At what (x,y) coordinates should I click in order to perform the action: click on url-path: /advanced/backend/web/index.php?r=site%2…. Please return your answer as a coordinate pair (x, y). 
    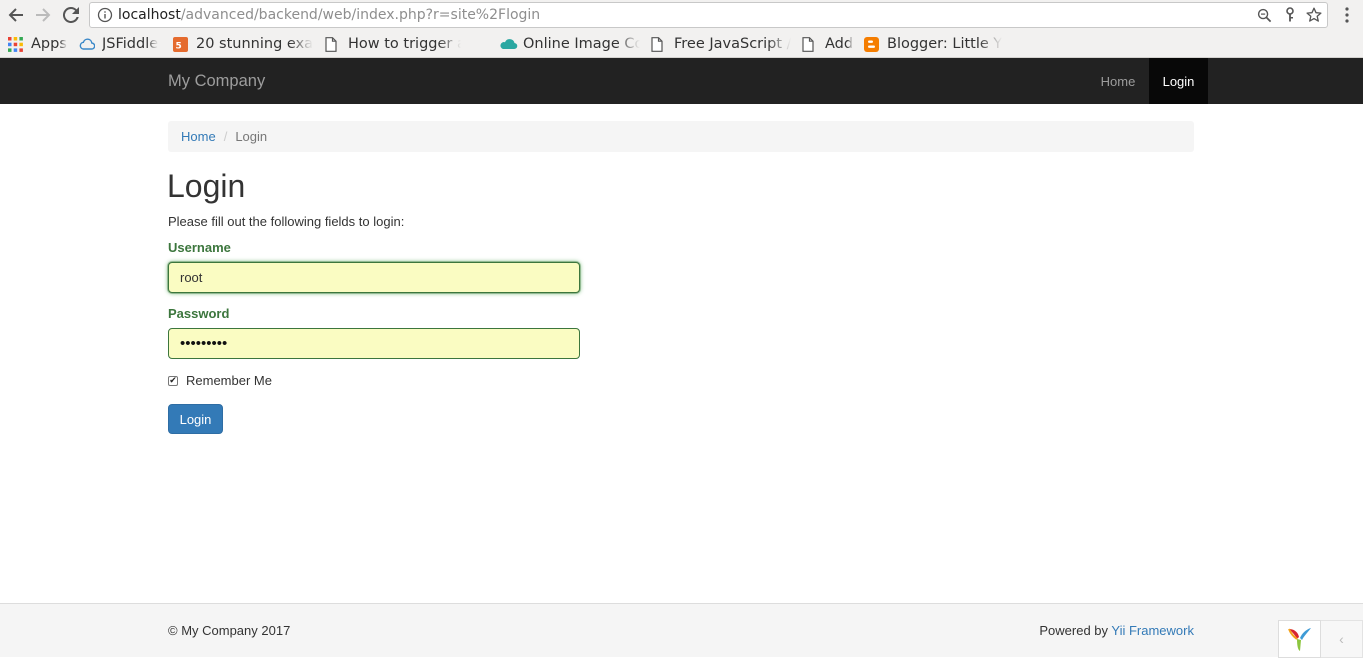
    Looking at the image, I should click on (360, 15).